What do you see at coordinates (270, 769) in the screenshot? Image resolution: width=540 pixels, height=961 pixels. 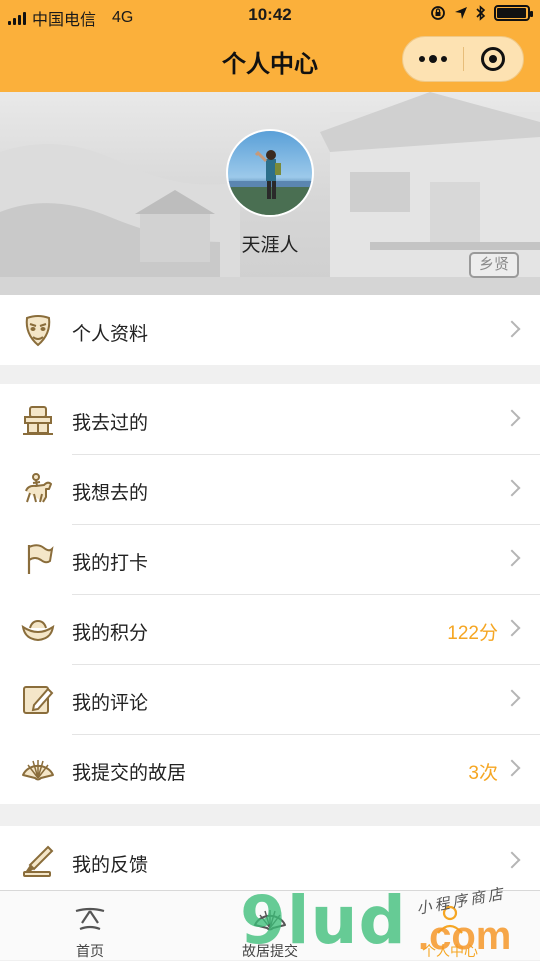 I see `menu-item-submitted-residences: 我提交的故居 3次` at bounding box center [270, 769].